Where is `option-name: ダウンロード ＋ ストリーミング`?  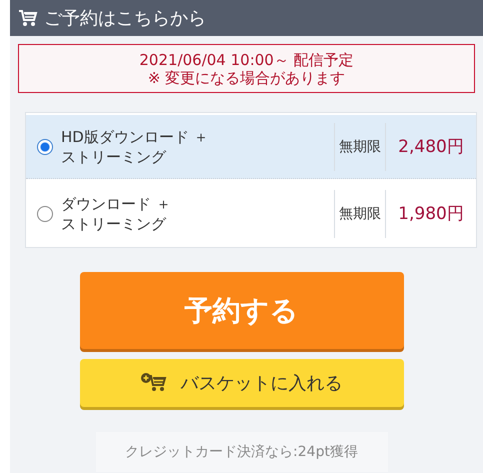 option-name: ダウンロード ＋ ストリーミング is located at coordinates (116, 214).